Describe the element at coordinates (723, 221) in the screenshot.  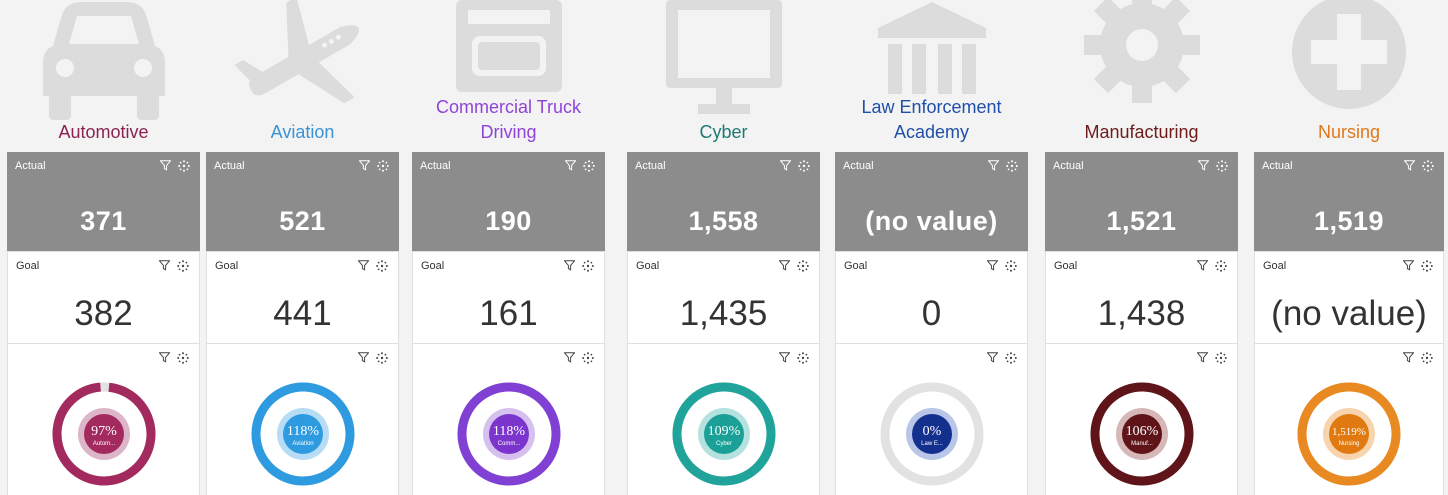
I see `actual-value: 1,558` at that location.